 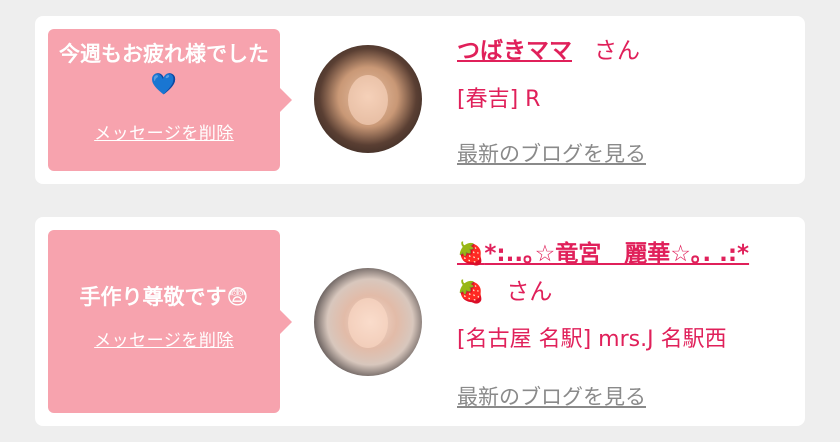 What do you see at coordinates (170, 321) in the screenshot?
I see `message-bubble: 手作り尊敬です😨 メッセージを削除` at bounding box center [170, 321].